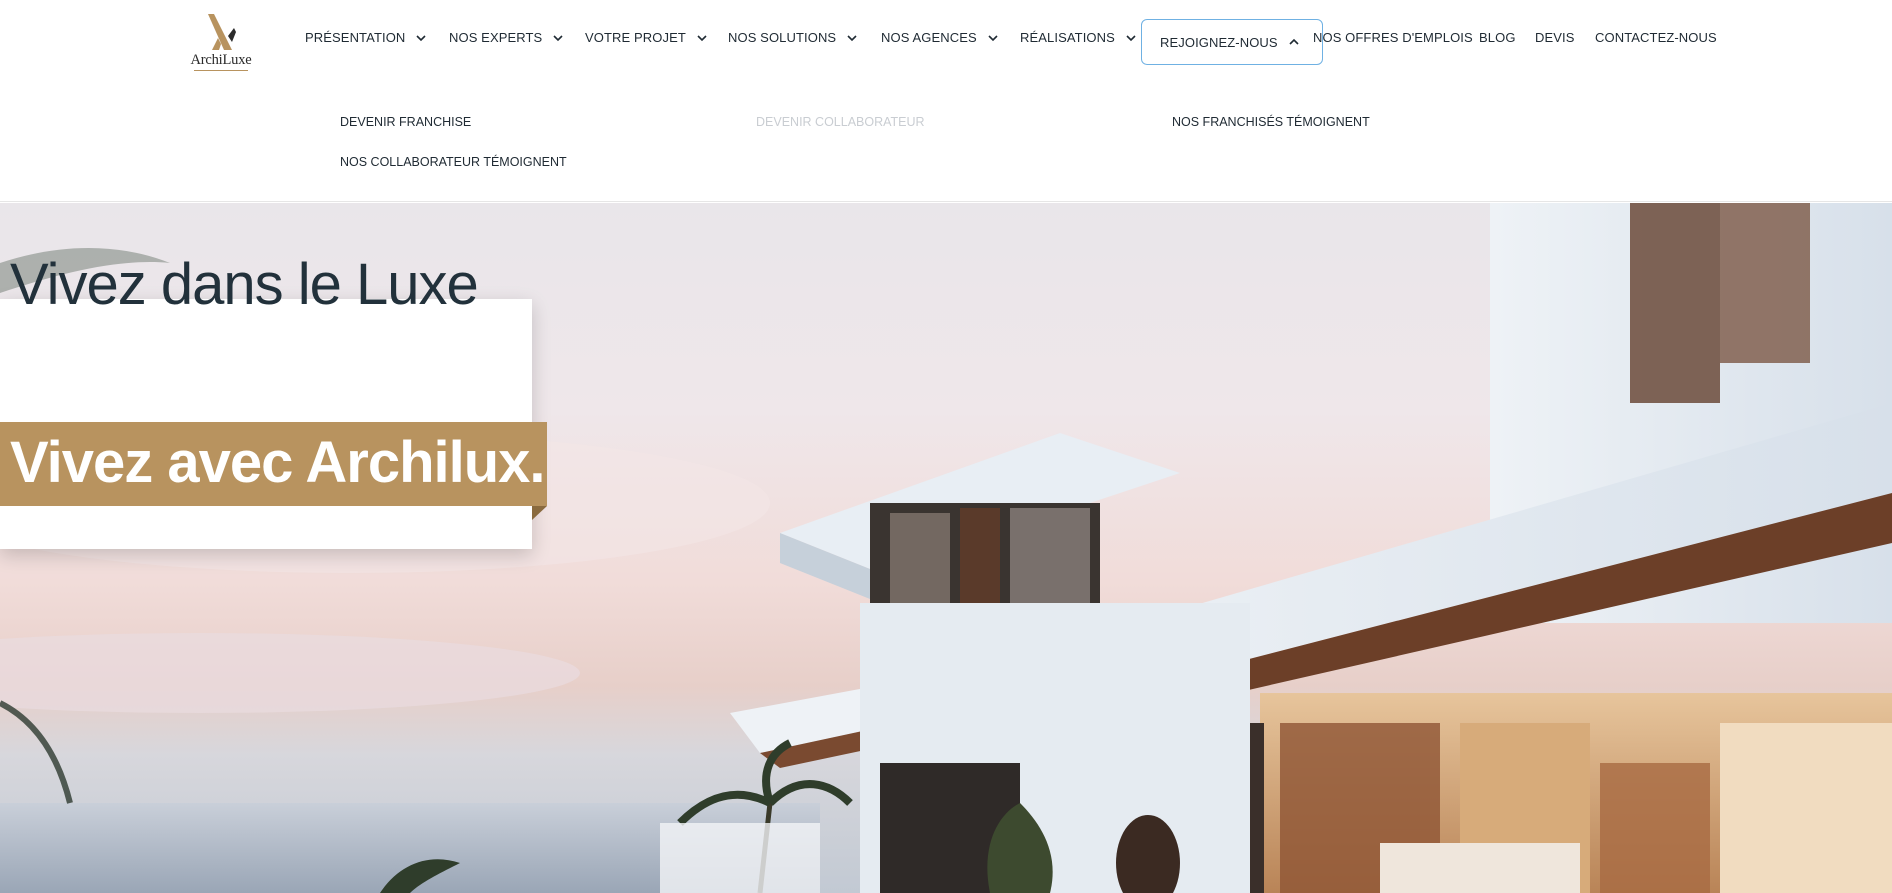 This screenshot has height=893, width=1892. I want to click on nav-item-realisations: RÉALISATIONS, so click(1078, 37).